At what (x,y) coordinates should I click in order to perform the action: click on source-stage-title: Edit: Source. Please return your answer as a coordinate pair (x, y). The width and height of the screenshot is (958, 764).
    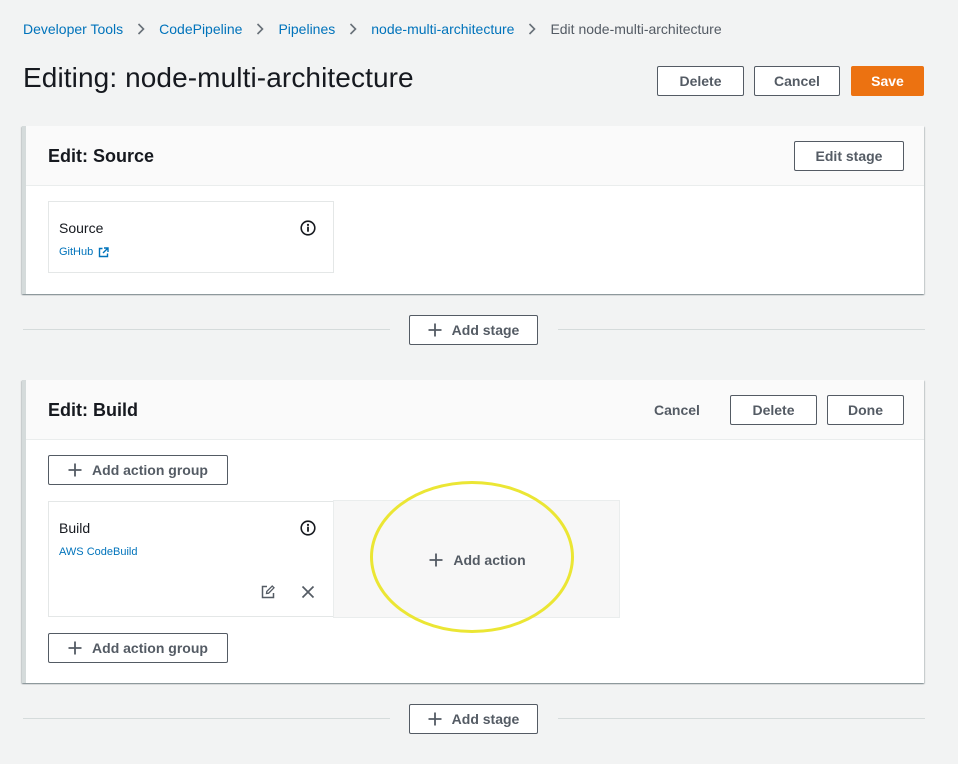
    Looking at the image, I should click on (101, 156).